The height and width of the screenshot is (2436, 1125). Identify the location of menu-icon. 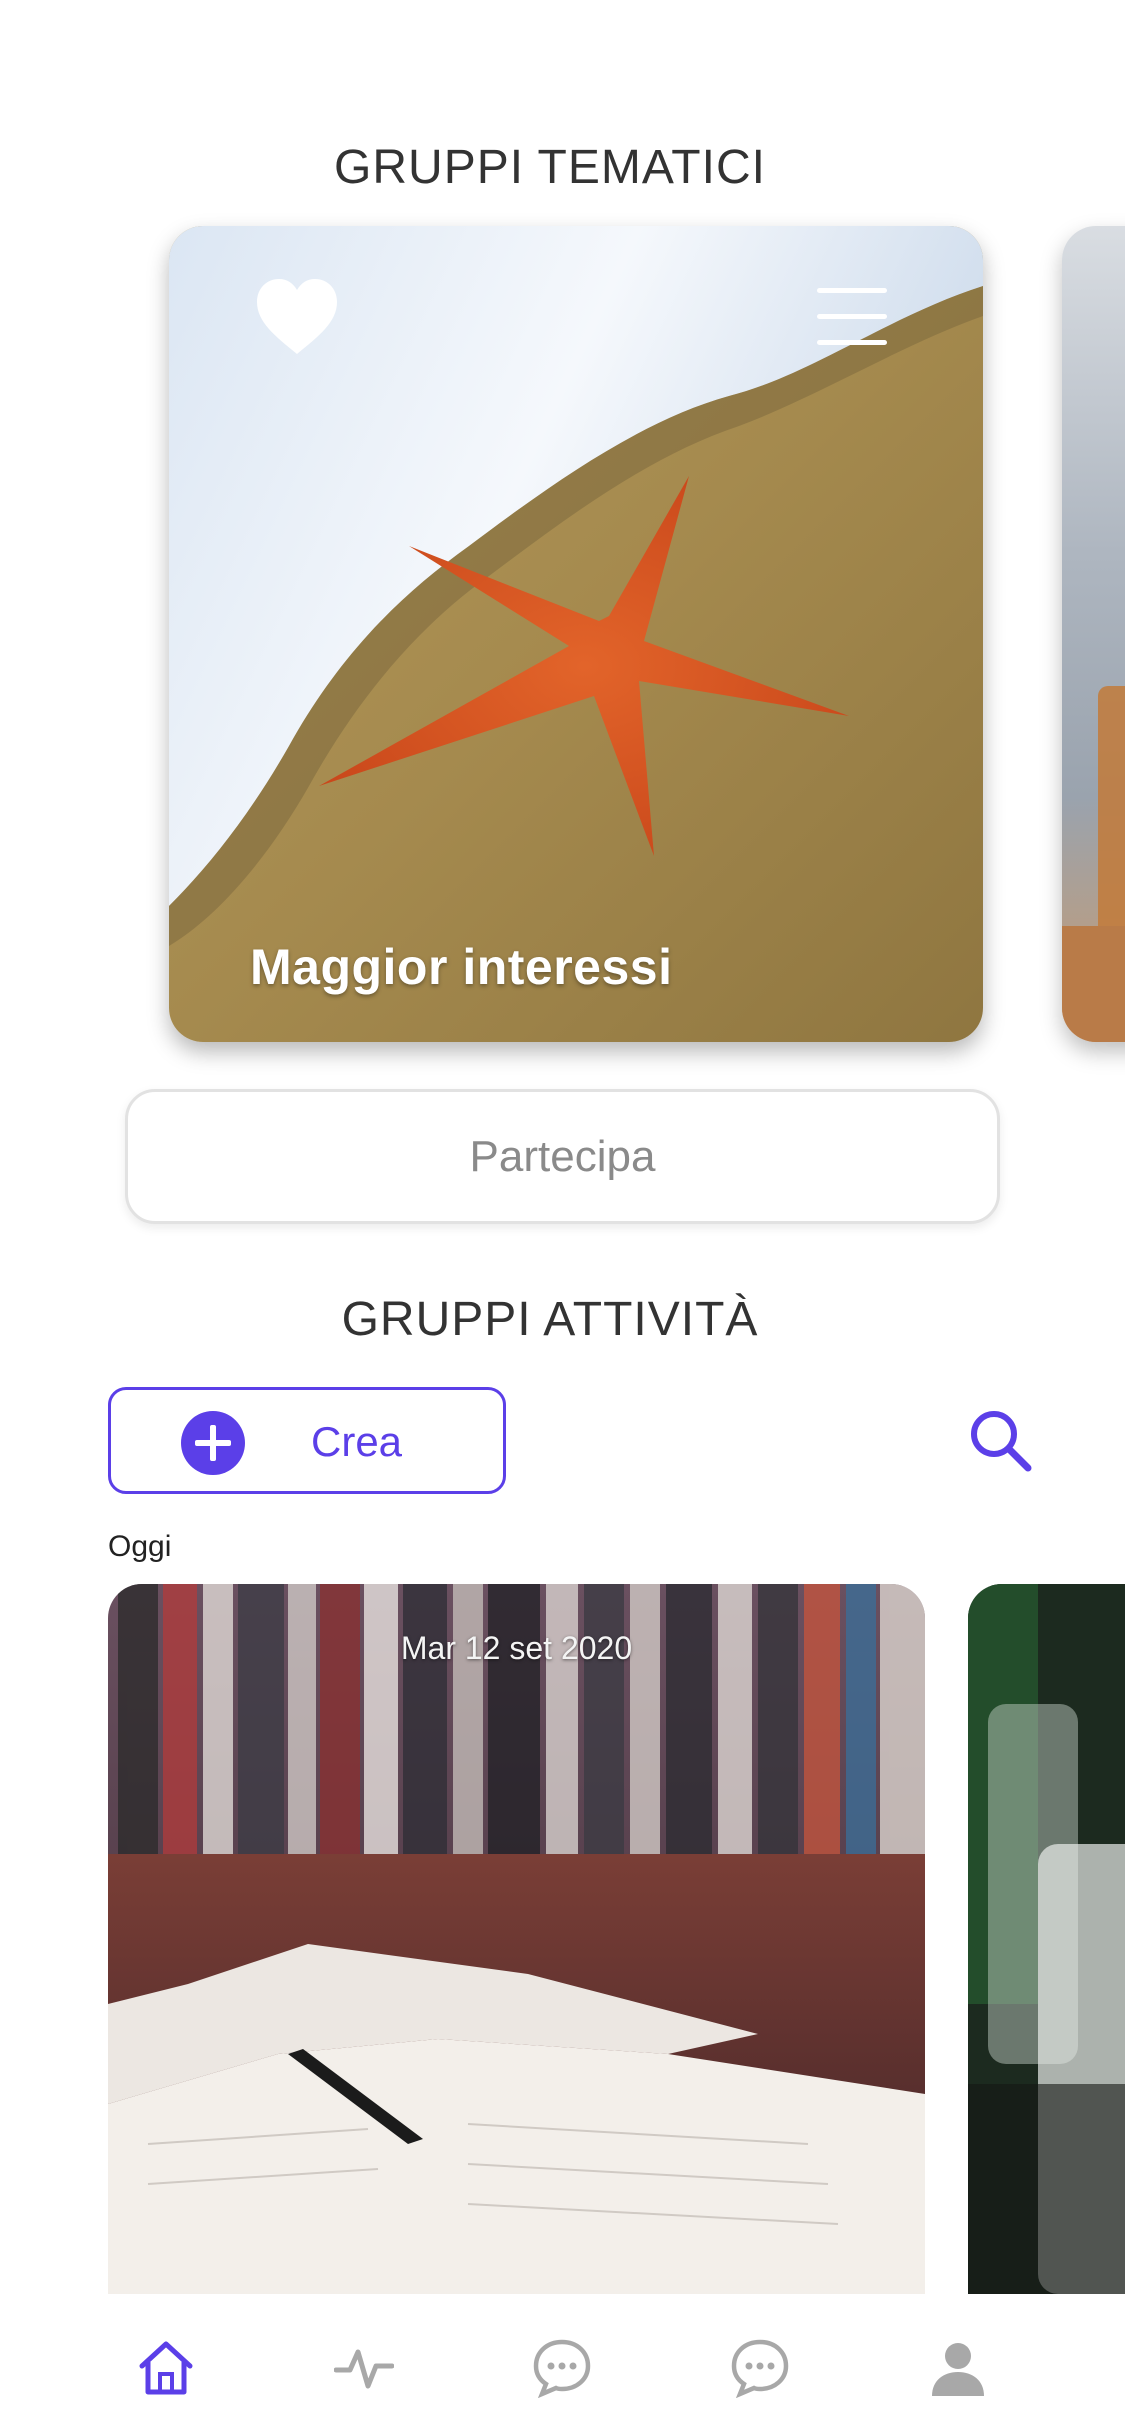
(852, 318).